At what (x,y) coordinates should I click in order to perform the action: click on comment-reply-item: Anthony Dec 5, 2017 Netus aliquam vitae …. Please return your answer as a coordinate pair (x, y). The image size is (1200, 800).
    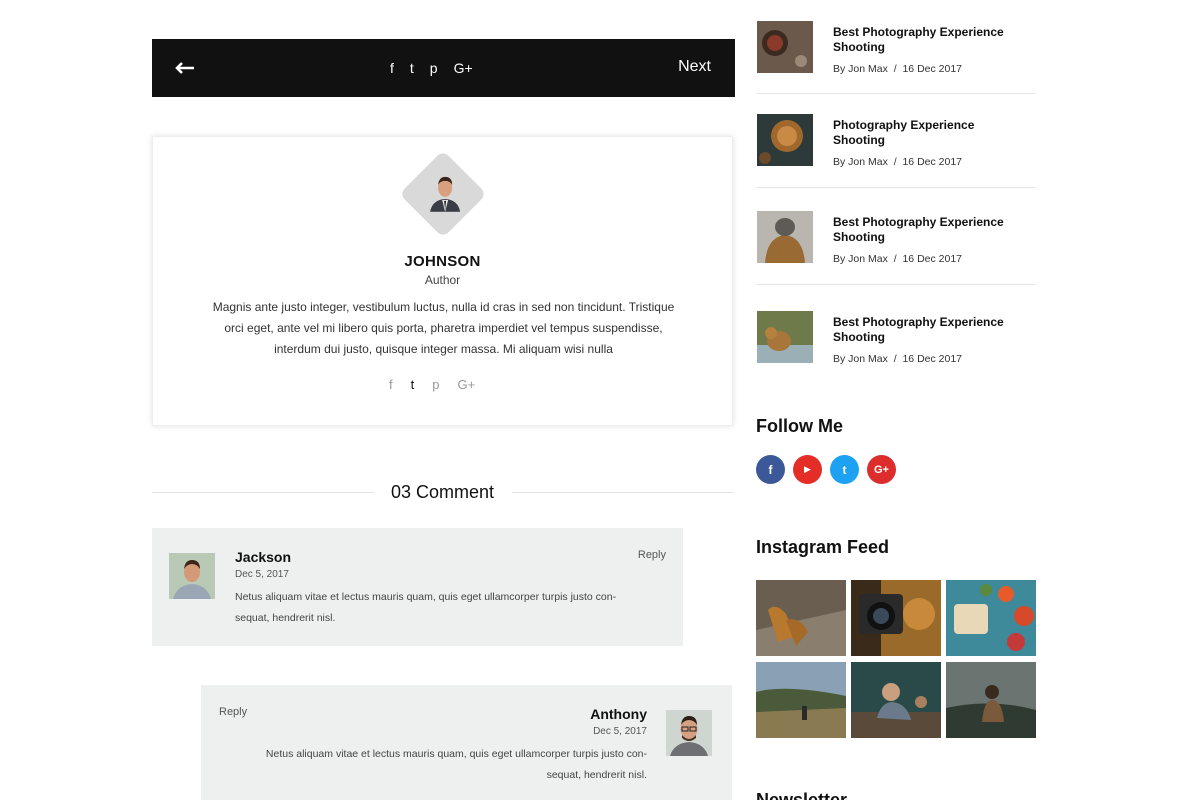
    Looking at the image, I should click on (466, 742).